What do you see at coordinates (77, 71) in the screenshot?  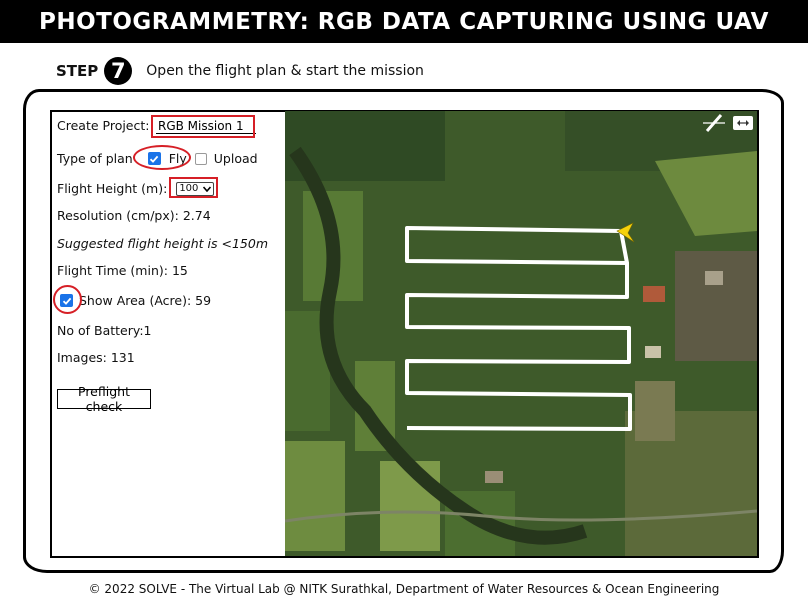 I see `step-label: STEP` at bounding box center [77, 71].